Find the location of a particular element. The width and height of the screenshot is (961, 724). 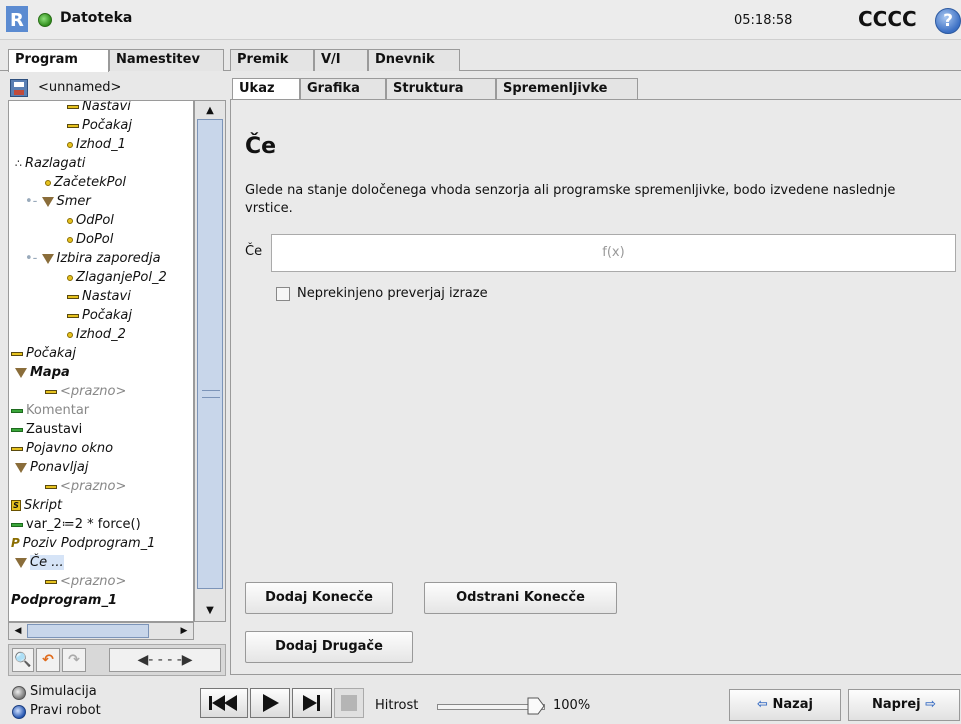

arrow-left-icon: ⇦ is located at coordinates (762, 704).